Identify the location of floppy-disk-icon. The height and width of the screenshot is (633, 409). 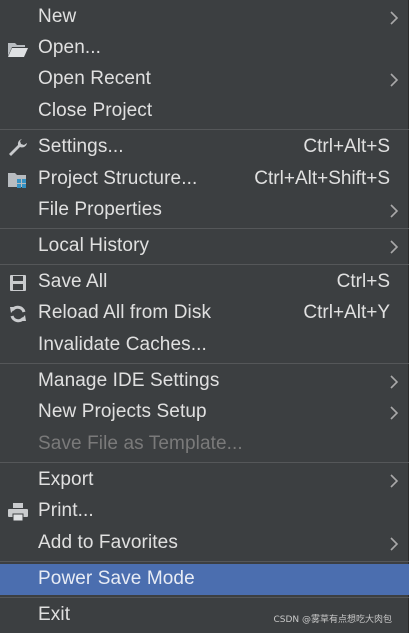
(18, 283).